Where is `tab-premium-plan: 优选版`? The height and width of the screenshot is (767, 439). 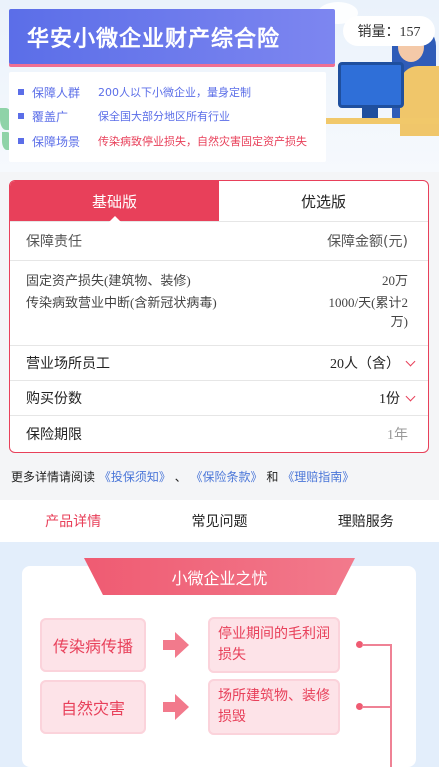 tab-premium-plan: 优选版 is located at coordinates (323, 201).